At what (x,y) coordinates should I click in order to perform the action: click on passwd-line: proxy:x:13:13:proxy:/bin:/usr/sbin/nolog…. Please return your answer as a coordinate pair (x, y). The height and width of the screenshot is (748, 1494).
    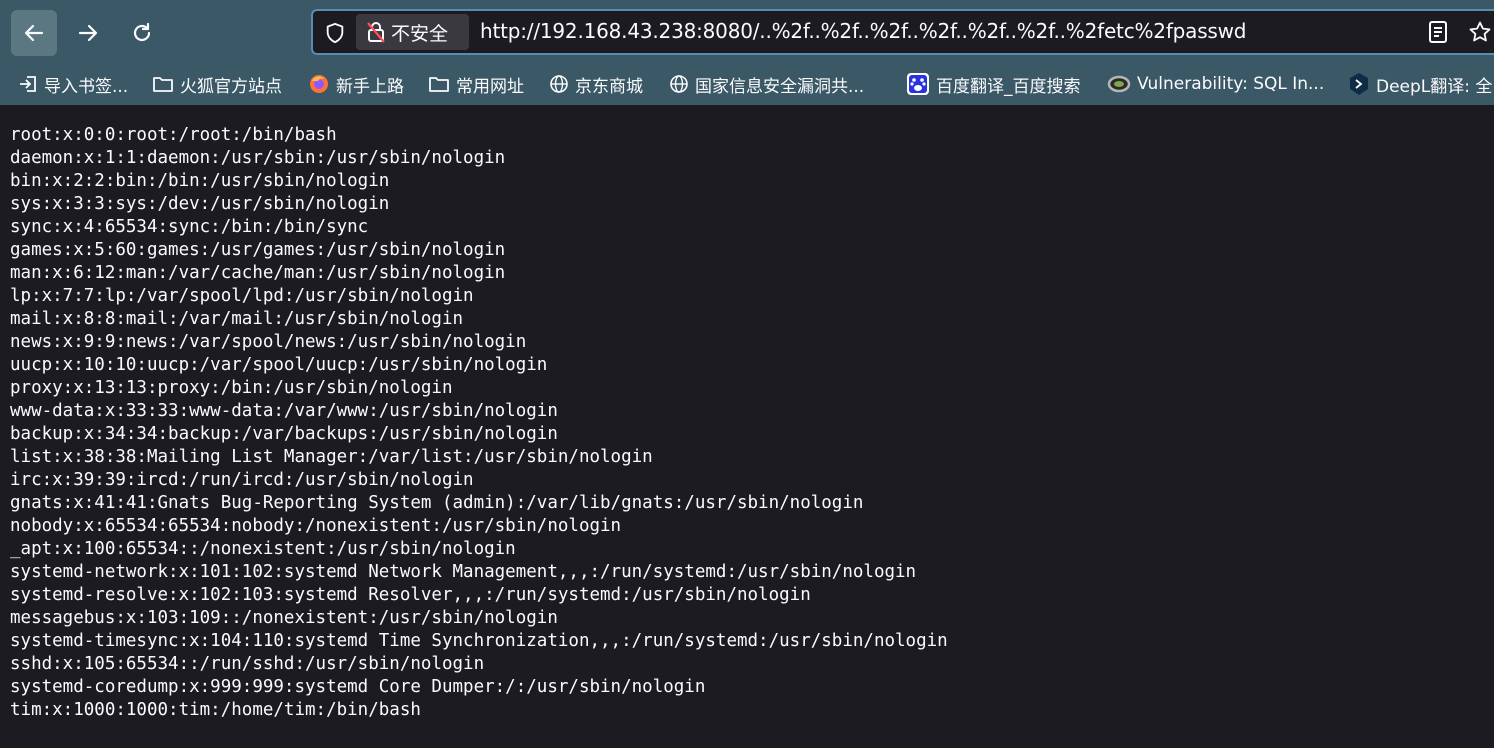
    Looking at the image, I should click on (231, 388).